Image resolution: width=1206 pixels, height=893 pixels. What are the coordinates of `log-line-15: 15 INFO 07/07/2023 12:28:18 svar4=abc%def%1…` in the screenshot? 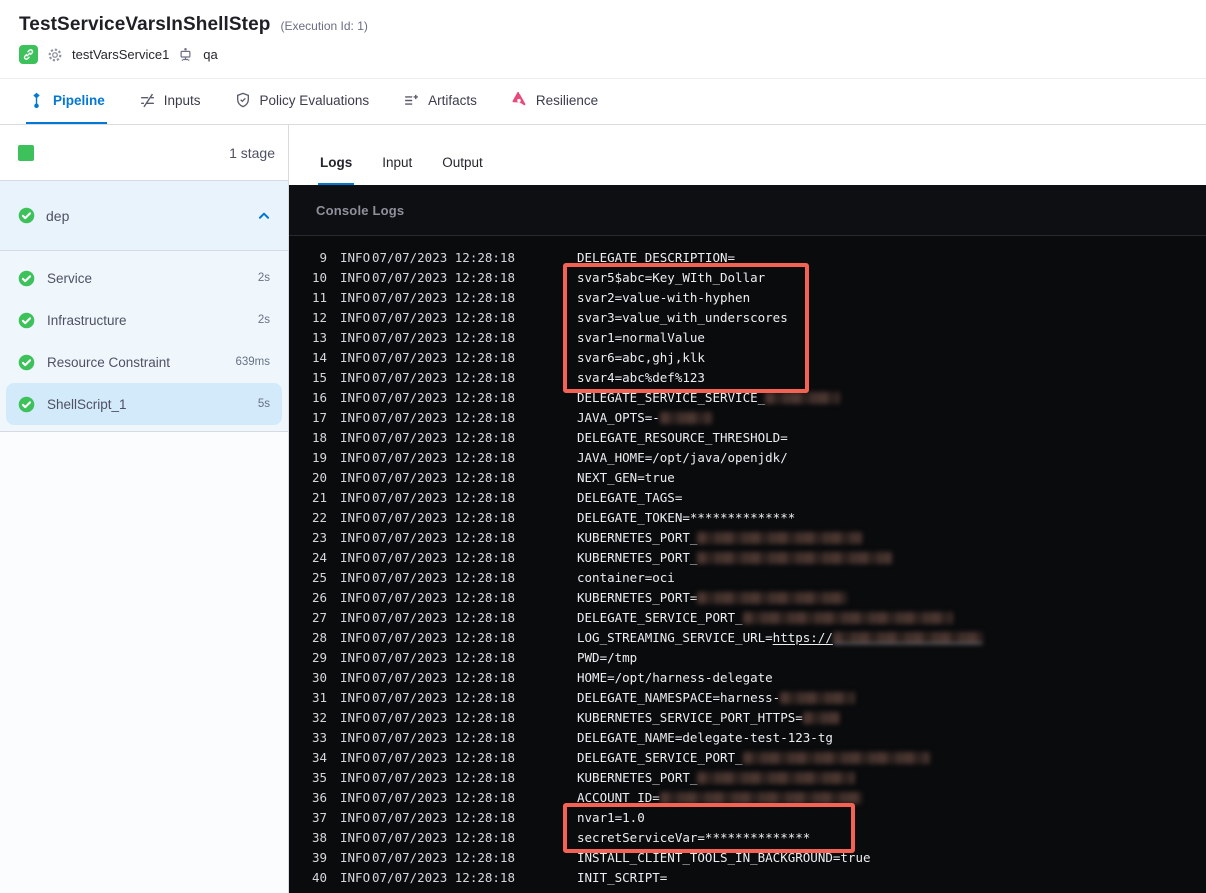 It's located at (747, 378).